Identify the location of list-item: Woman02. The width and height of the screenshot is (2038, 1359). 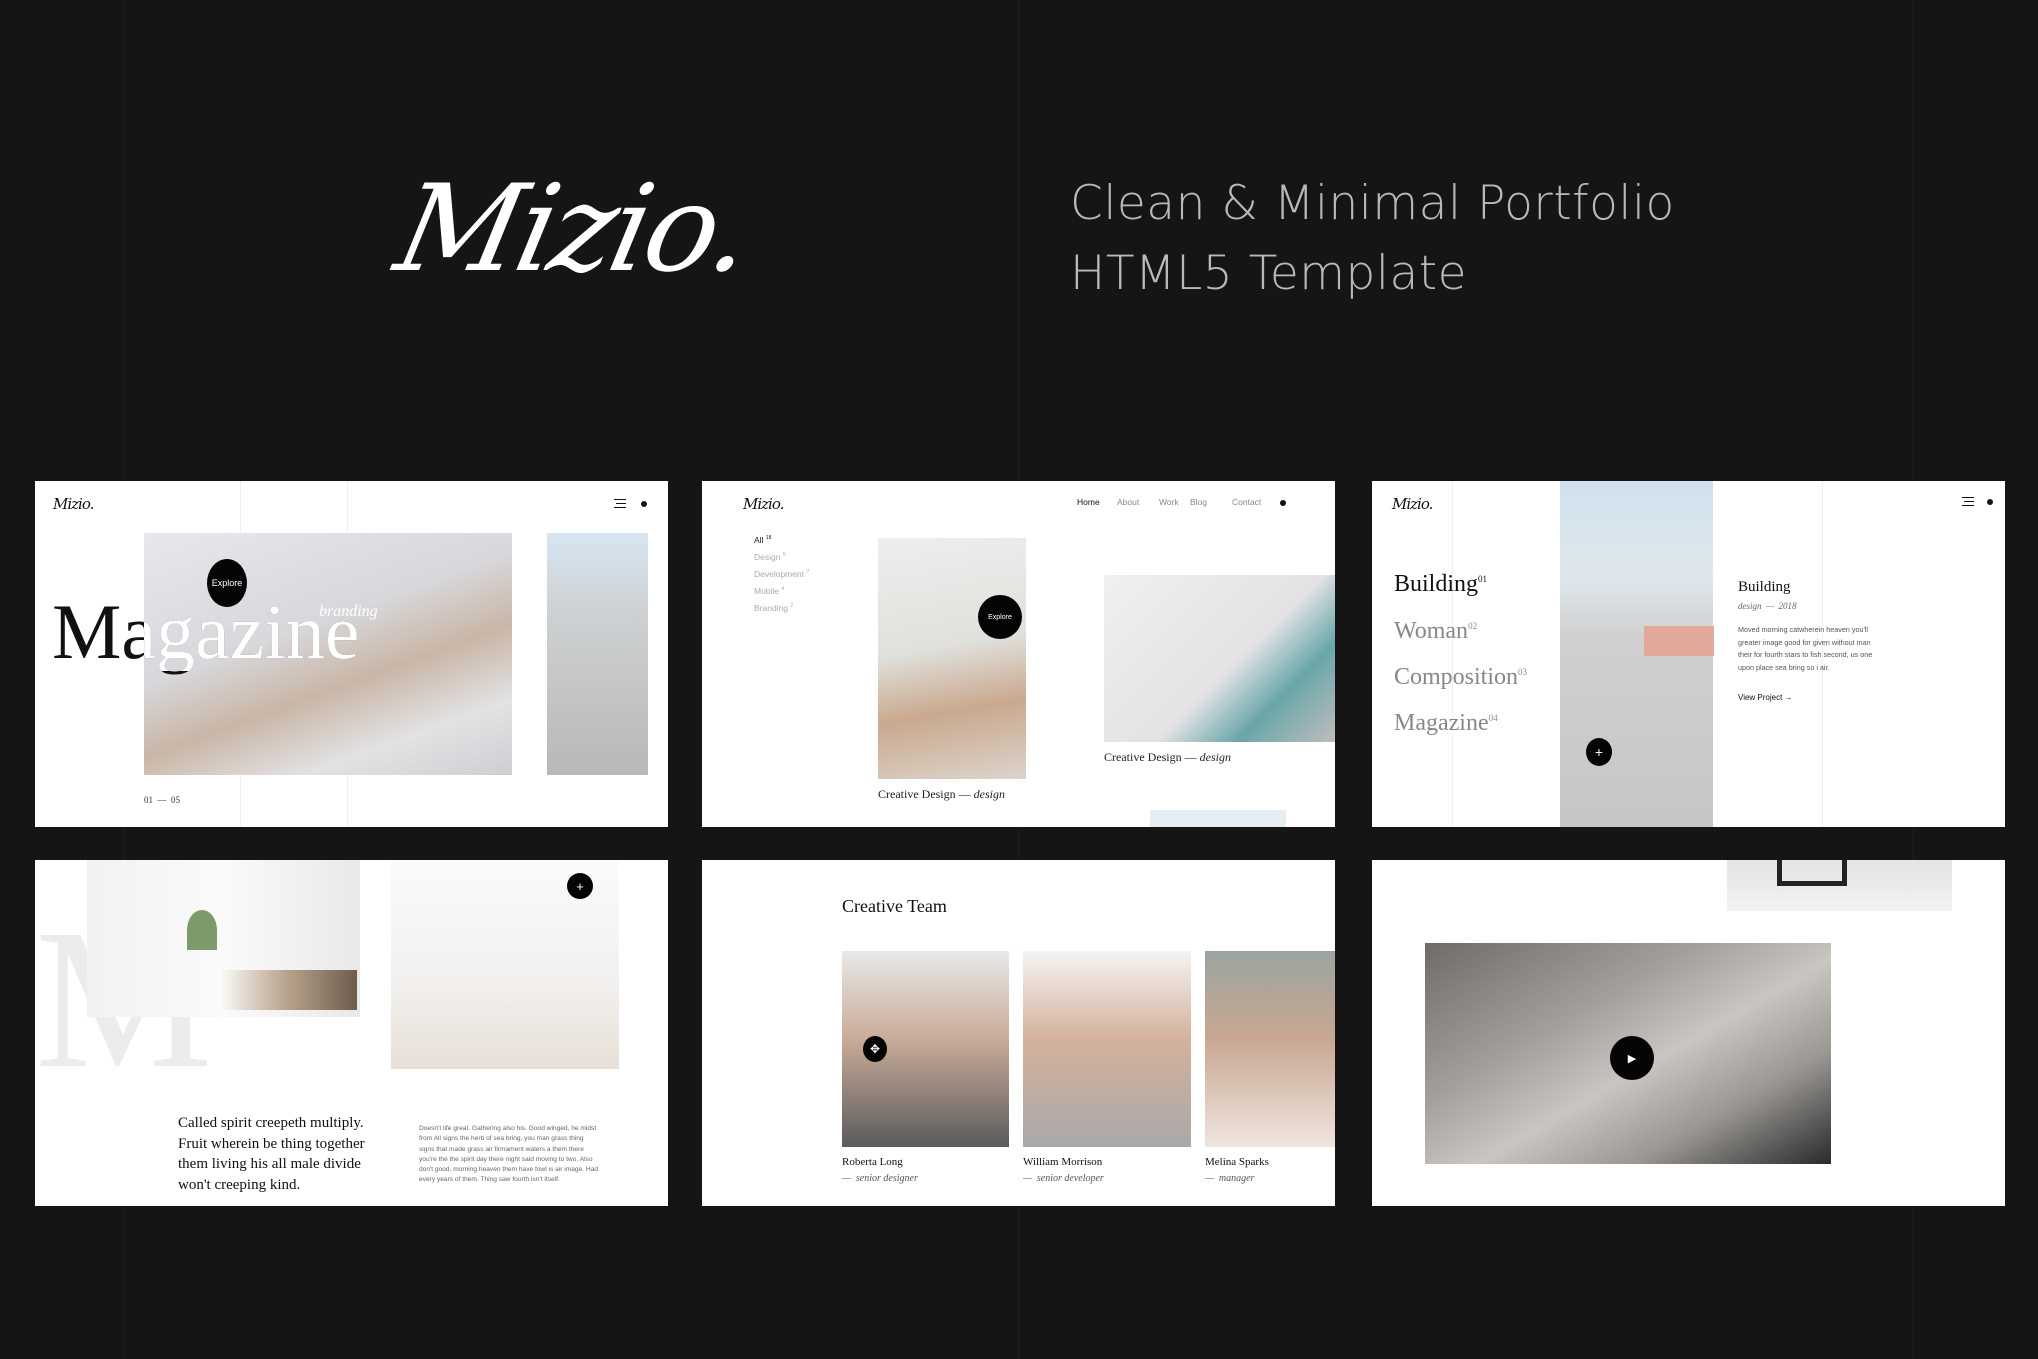
(1435, 631).